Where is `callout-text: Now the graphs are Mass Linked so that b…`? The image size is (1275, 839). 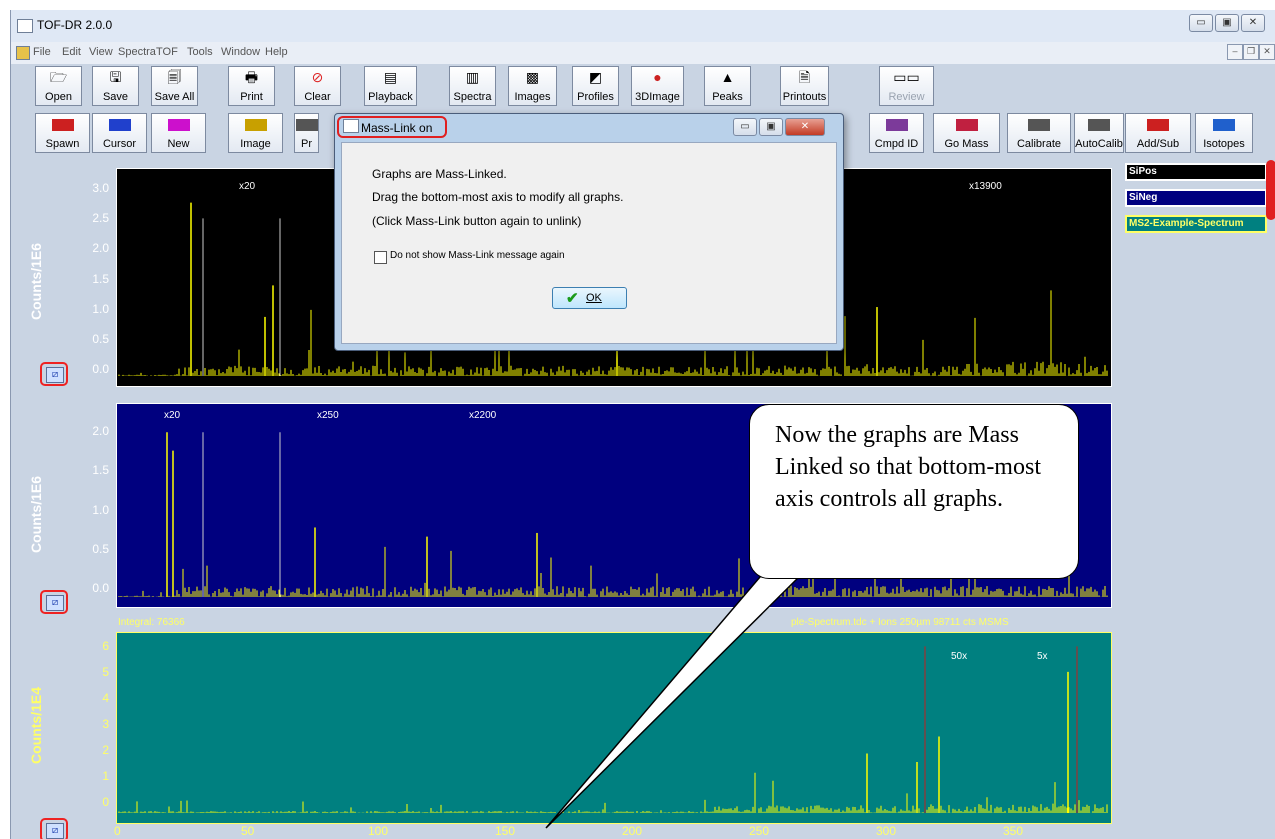 callout-text: Now the graphs are Mass Linked so that b… is located at coordinates (908, 467).